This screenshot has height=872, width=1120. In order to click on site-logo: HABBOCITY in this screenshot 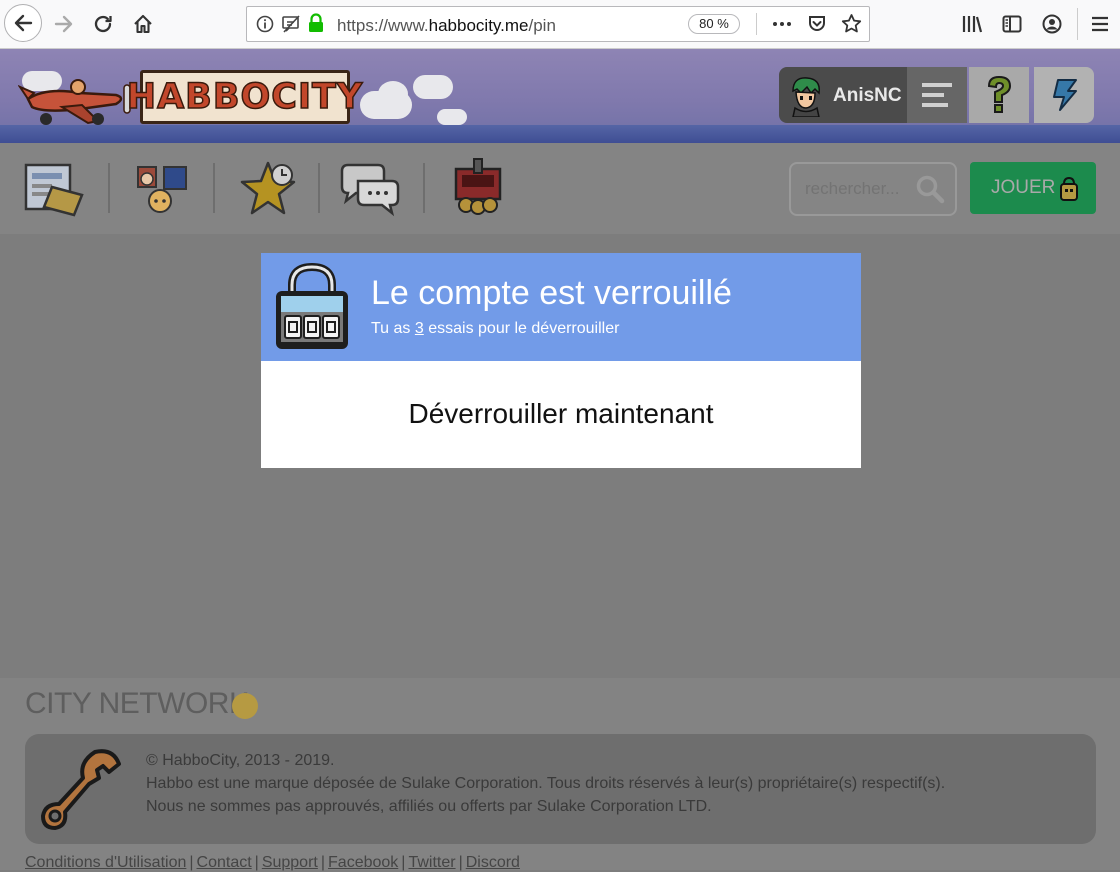, I will do `click(244, 97)`.